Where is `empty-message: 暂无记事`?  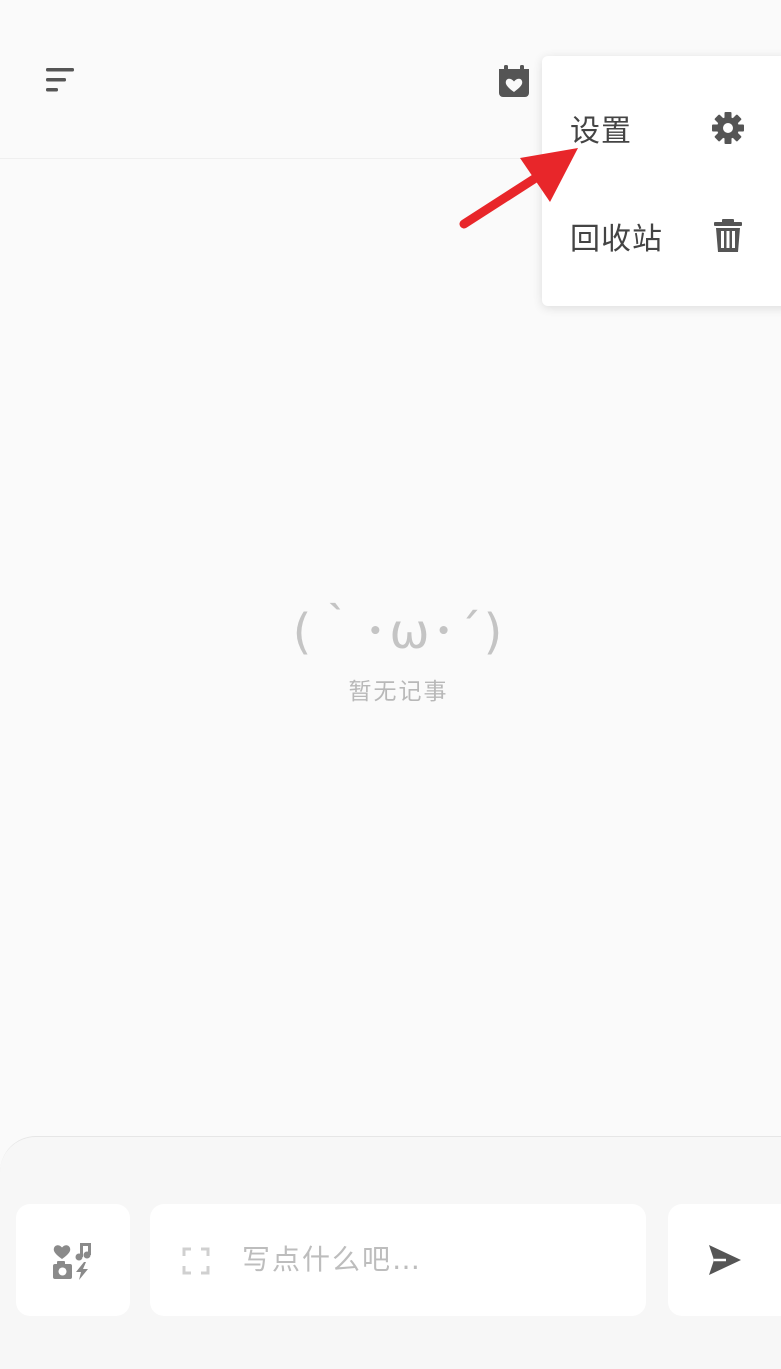 empty-message: 暂无记事 is located at coordinates (398, 692).